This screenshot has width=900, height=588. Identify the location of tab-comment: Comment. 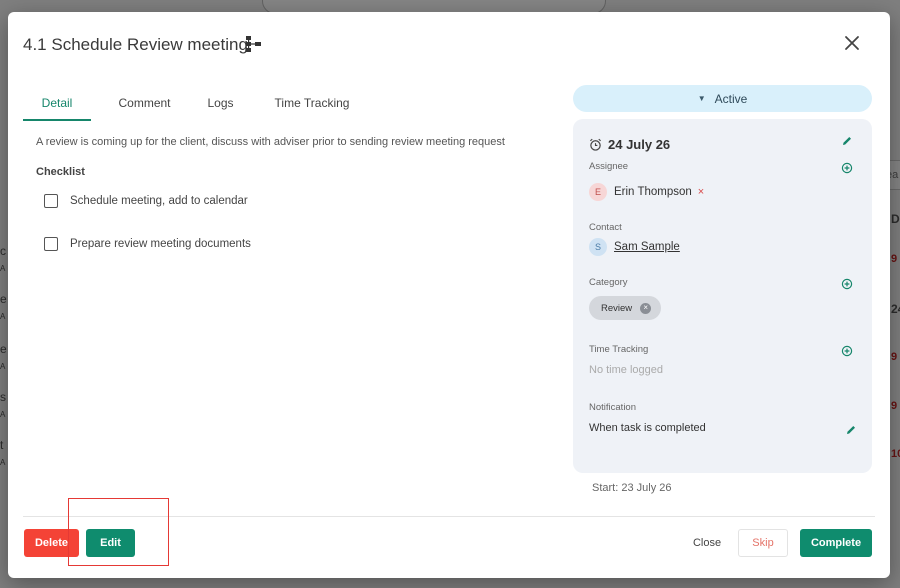
(144, 106).